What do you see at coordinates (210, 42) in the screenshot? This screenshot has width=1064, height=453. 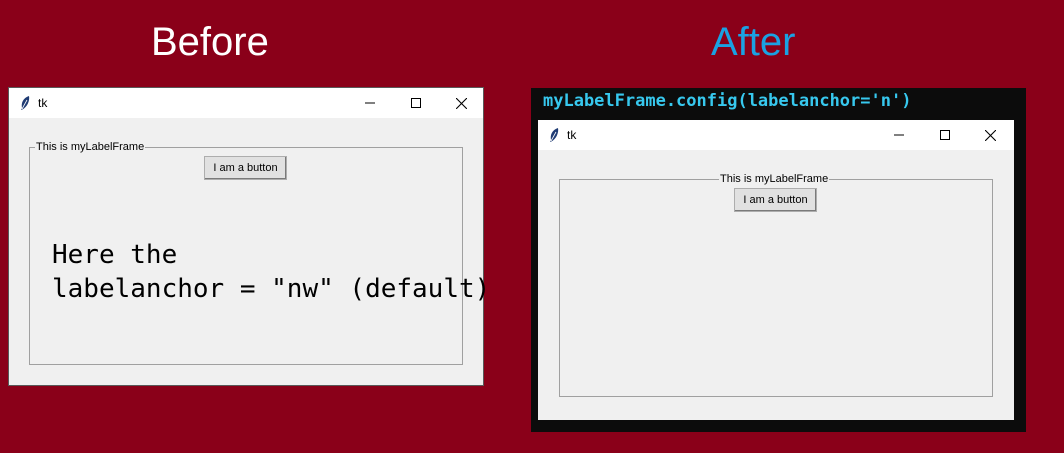 I see `before-heading: Before` at bounding box center [210, 42].